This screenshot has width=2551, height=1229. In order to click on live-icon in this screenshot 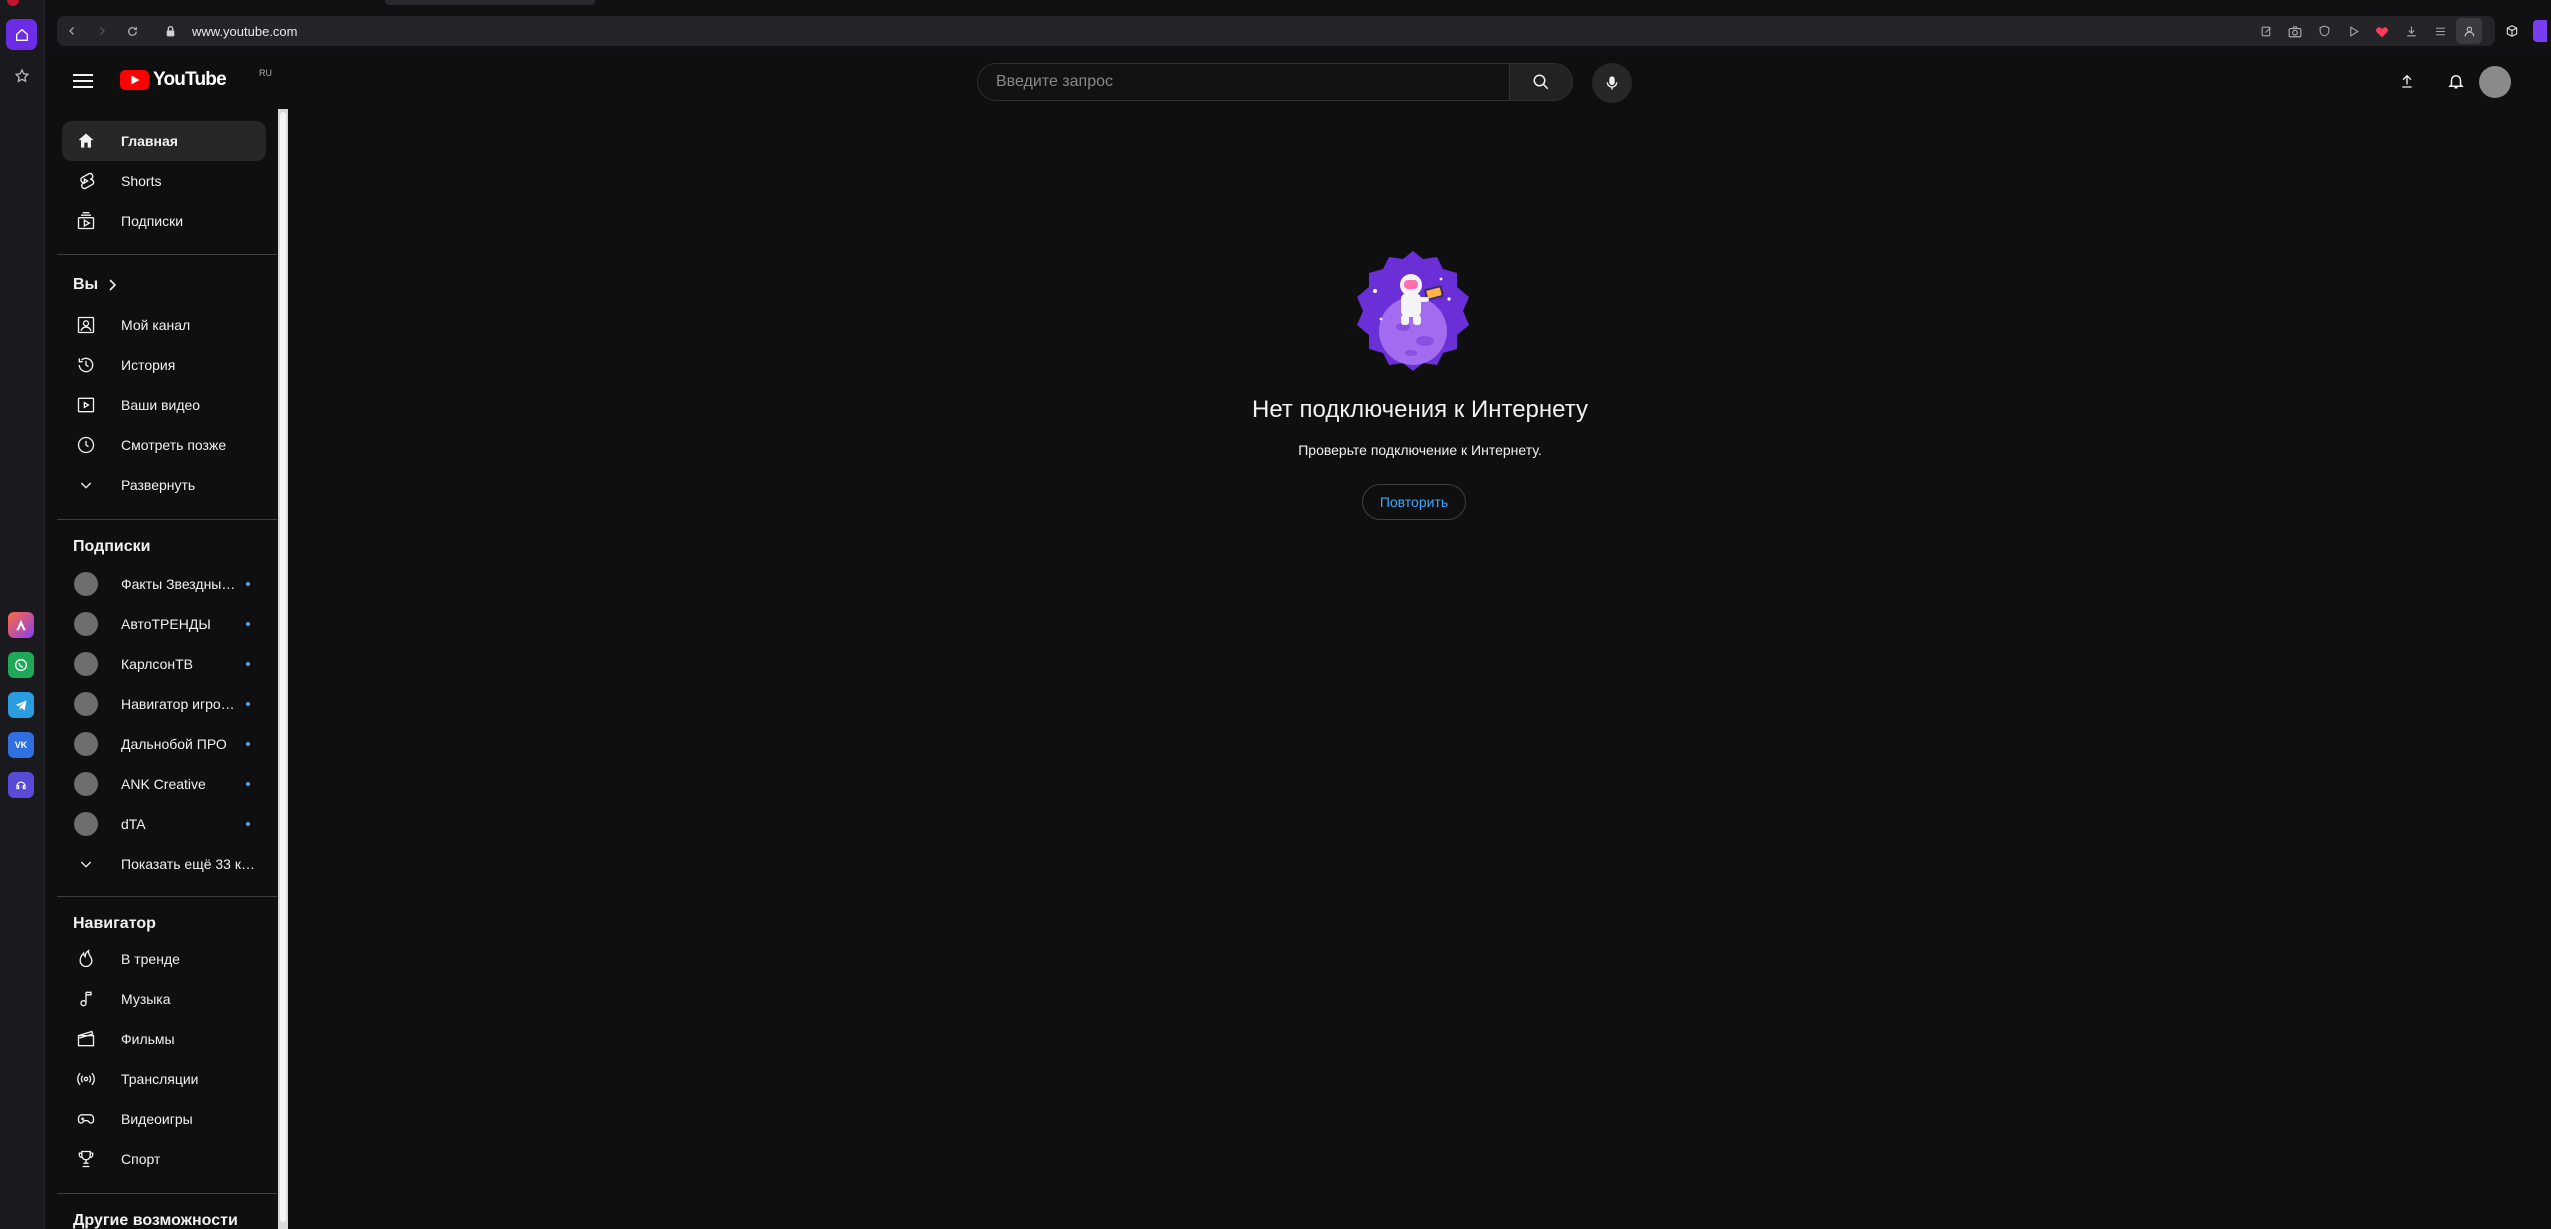, I will do `click(86, 1079)`.